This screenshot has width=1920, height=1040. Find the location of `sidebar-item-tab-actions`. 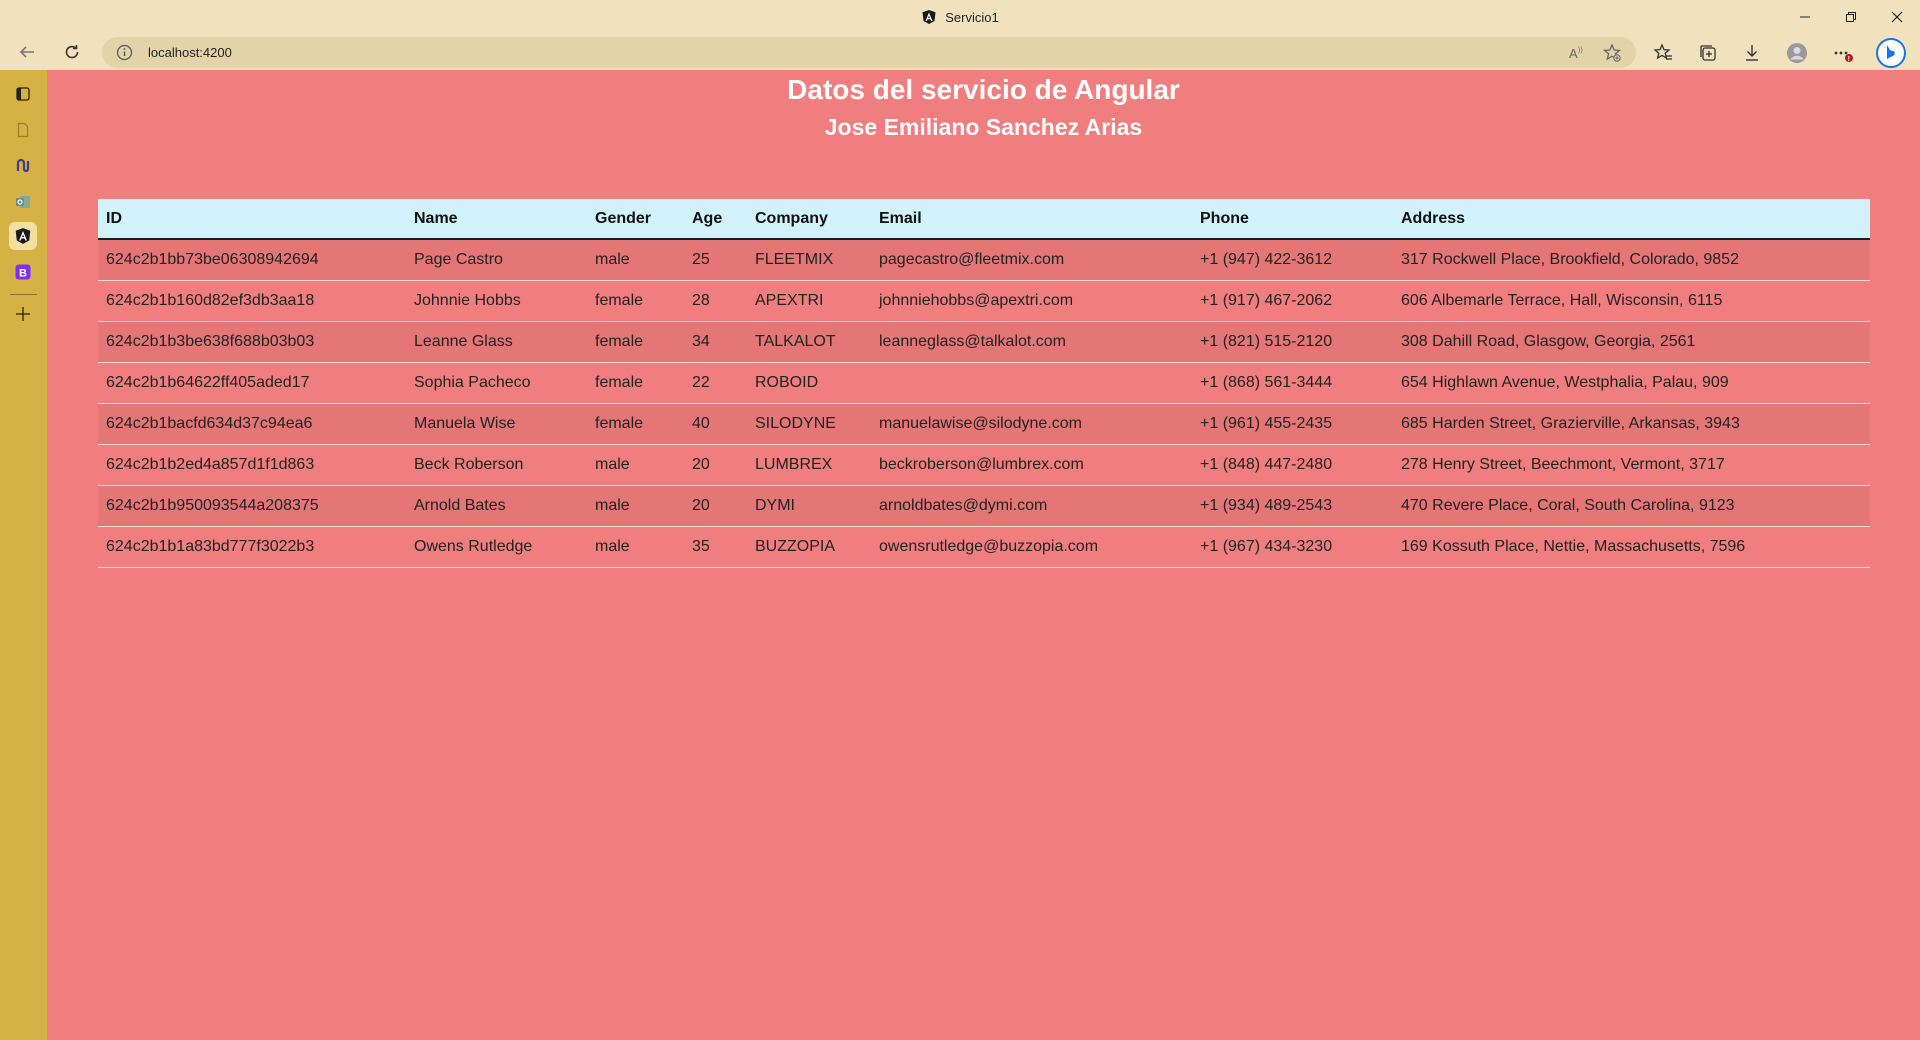

sidebar-item-tab-actions is located at coordinates (23, 94).